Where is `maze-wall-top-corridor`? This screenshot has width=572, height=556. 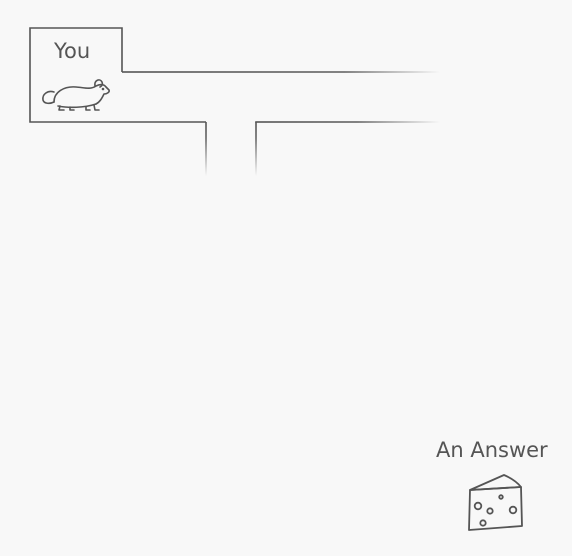
maze-wall-top-corridor is located at coordinates (281, 72).